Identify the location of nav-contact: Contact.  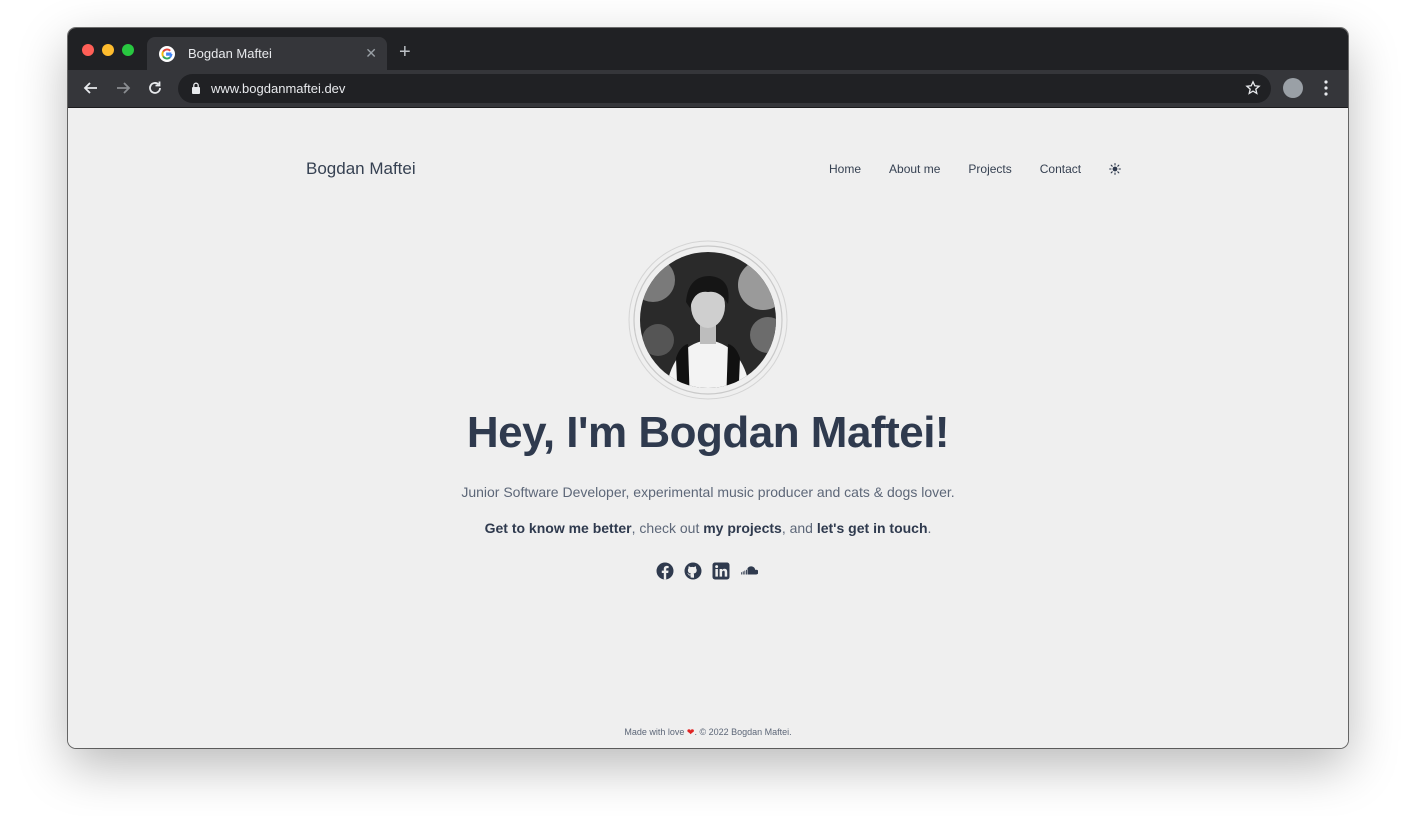
(1060, 169).